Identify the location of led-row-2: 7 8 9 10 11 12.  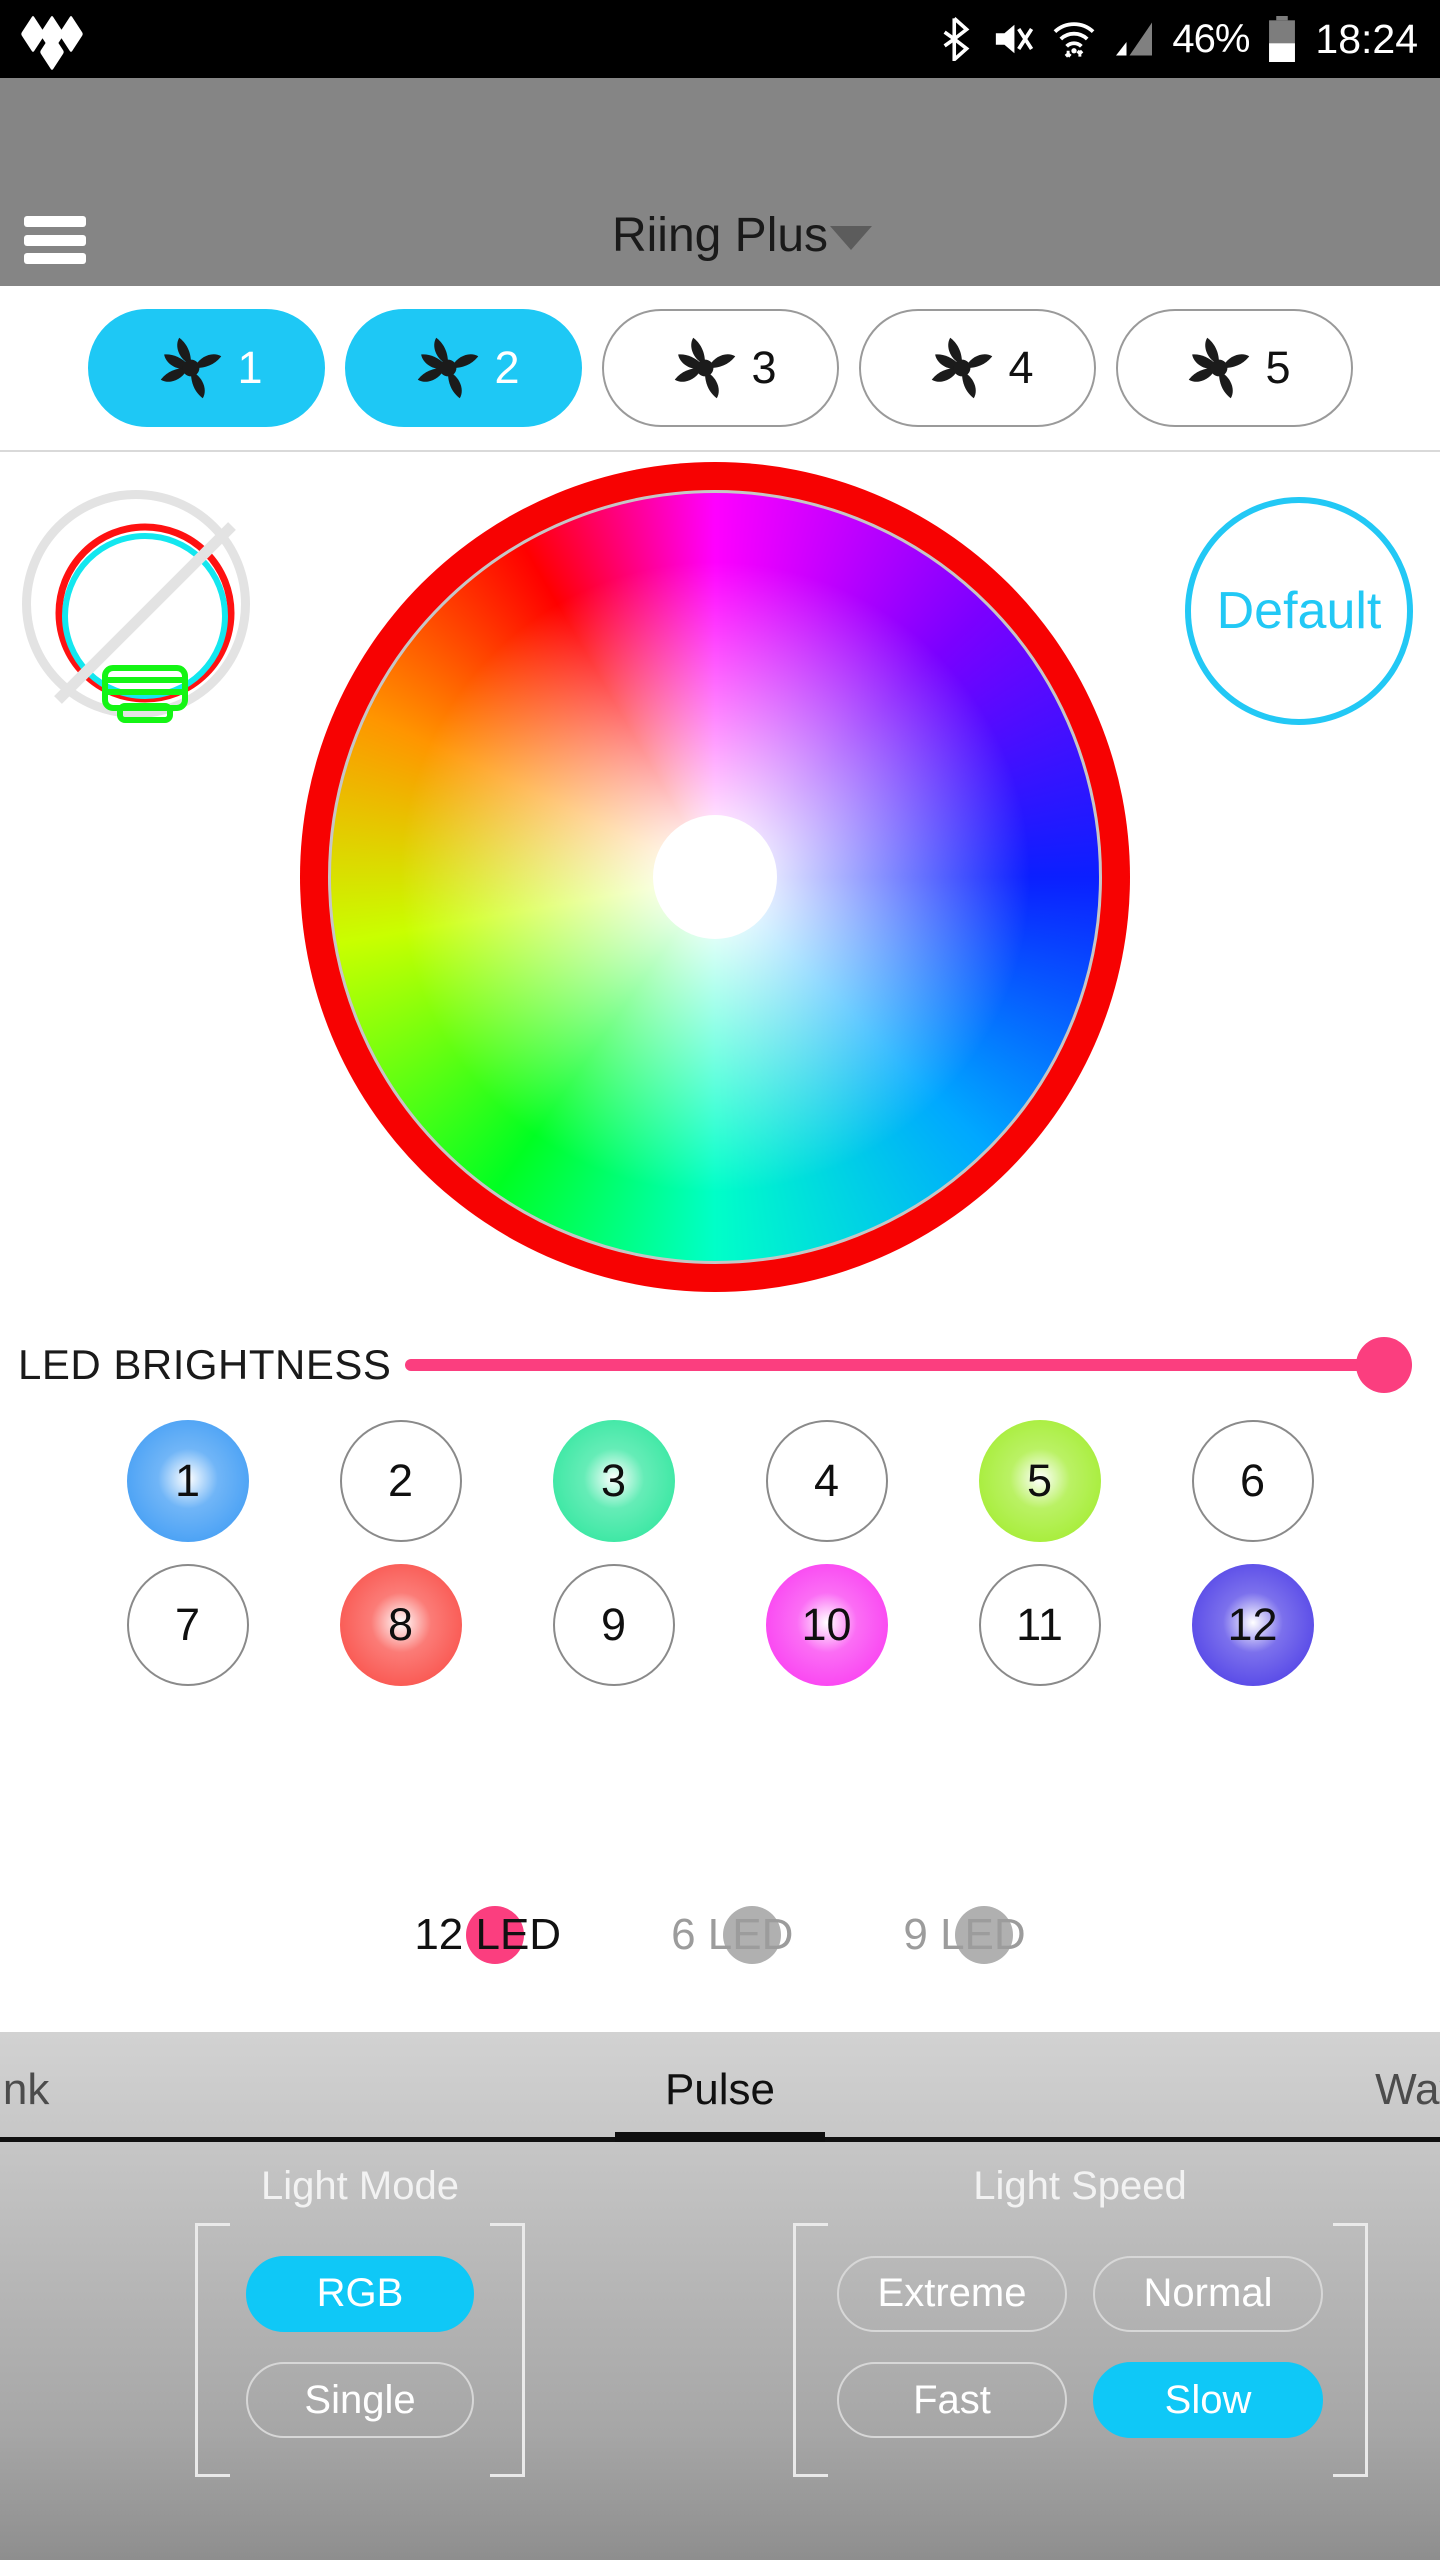
(720, 1625).